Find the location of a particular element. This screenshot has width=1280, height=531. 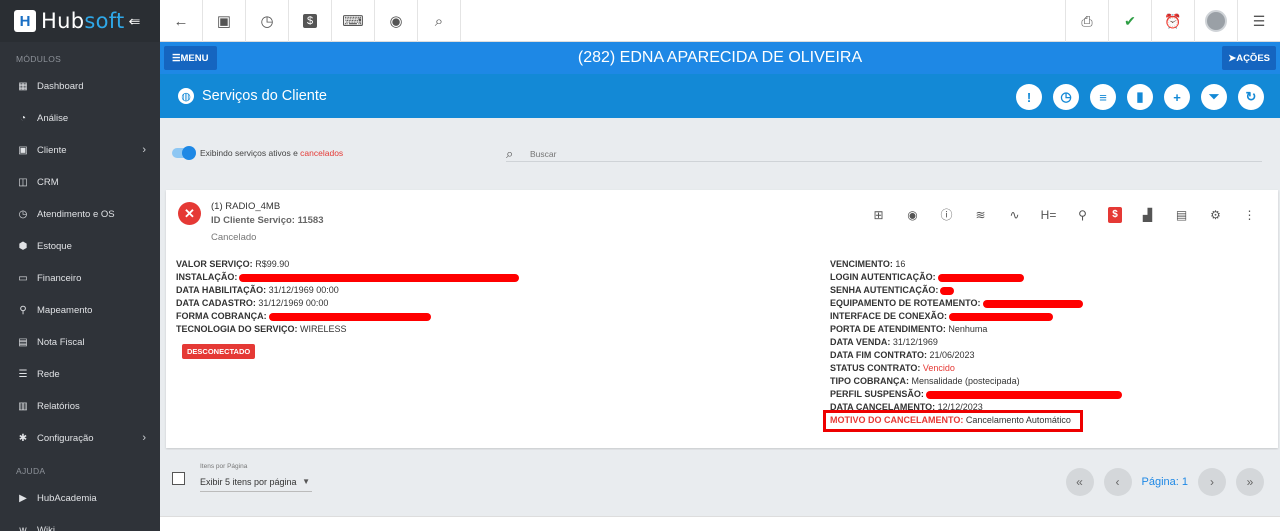

contact-icon: ▣ is located at coordinates (224, 21).